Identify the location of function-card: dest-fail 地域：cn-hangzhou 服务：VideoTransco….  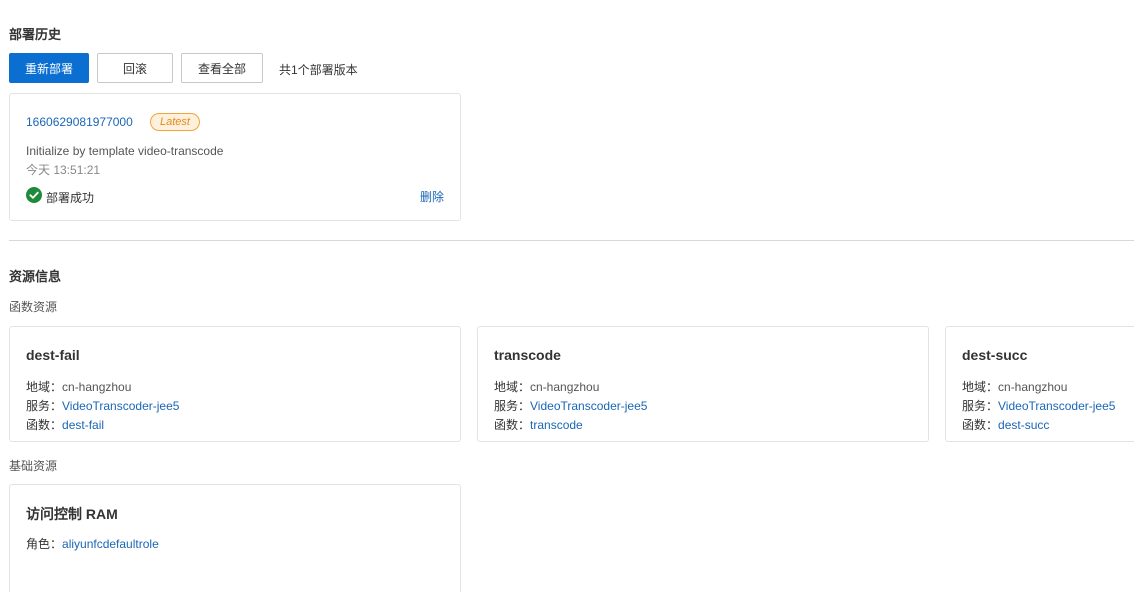
(235, 384).